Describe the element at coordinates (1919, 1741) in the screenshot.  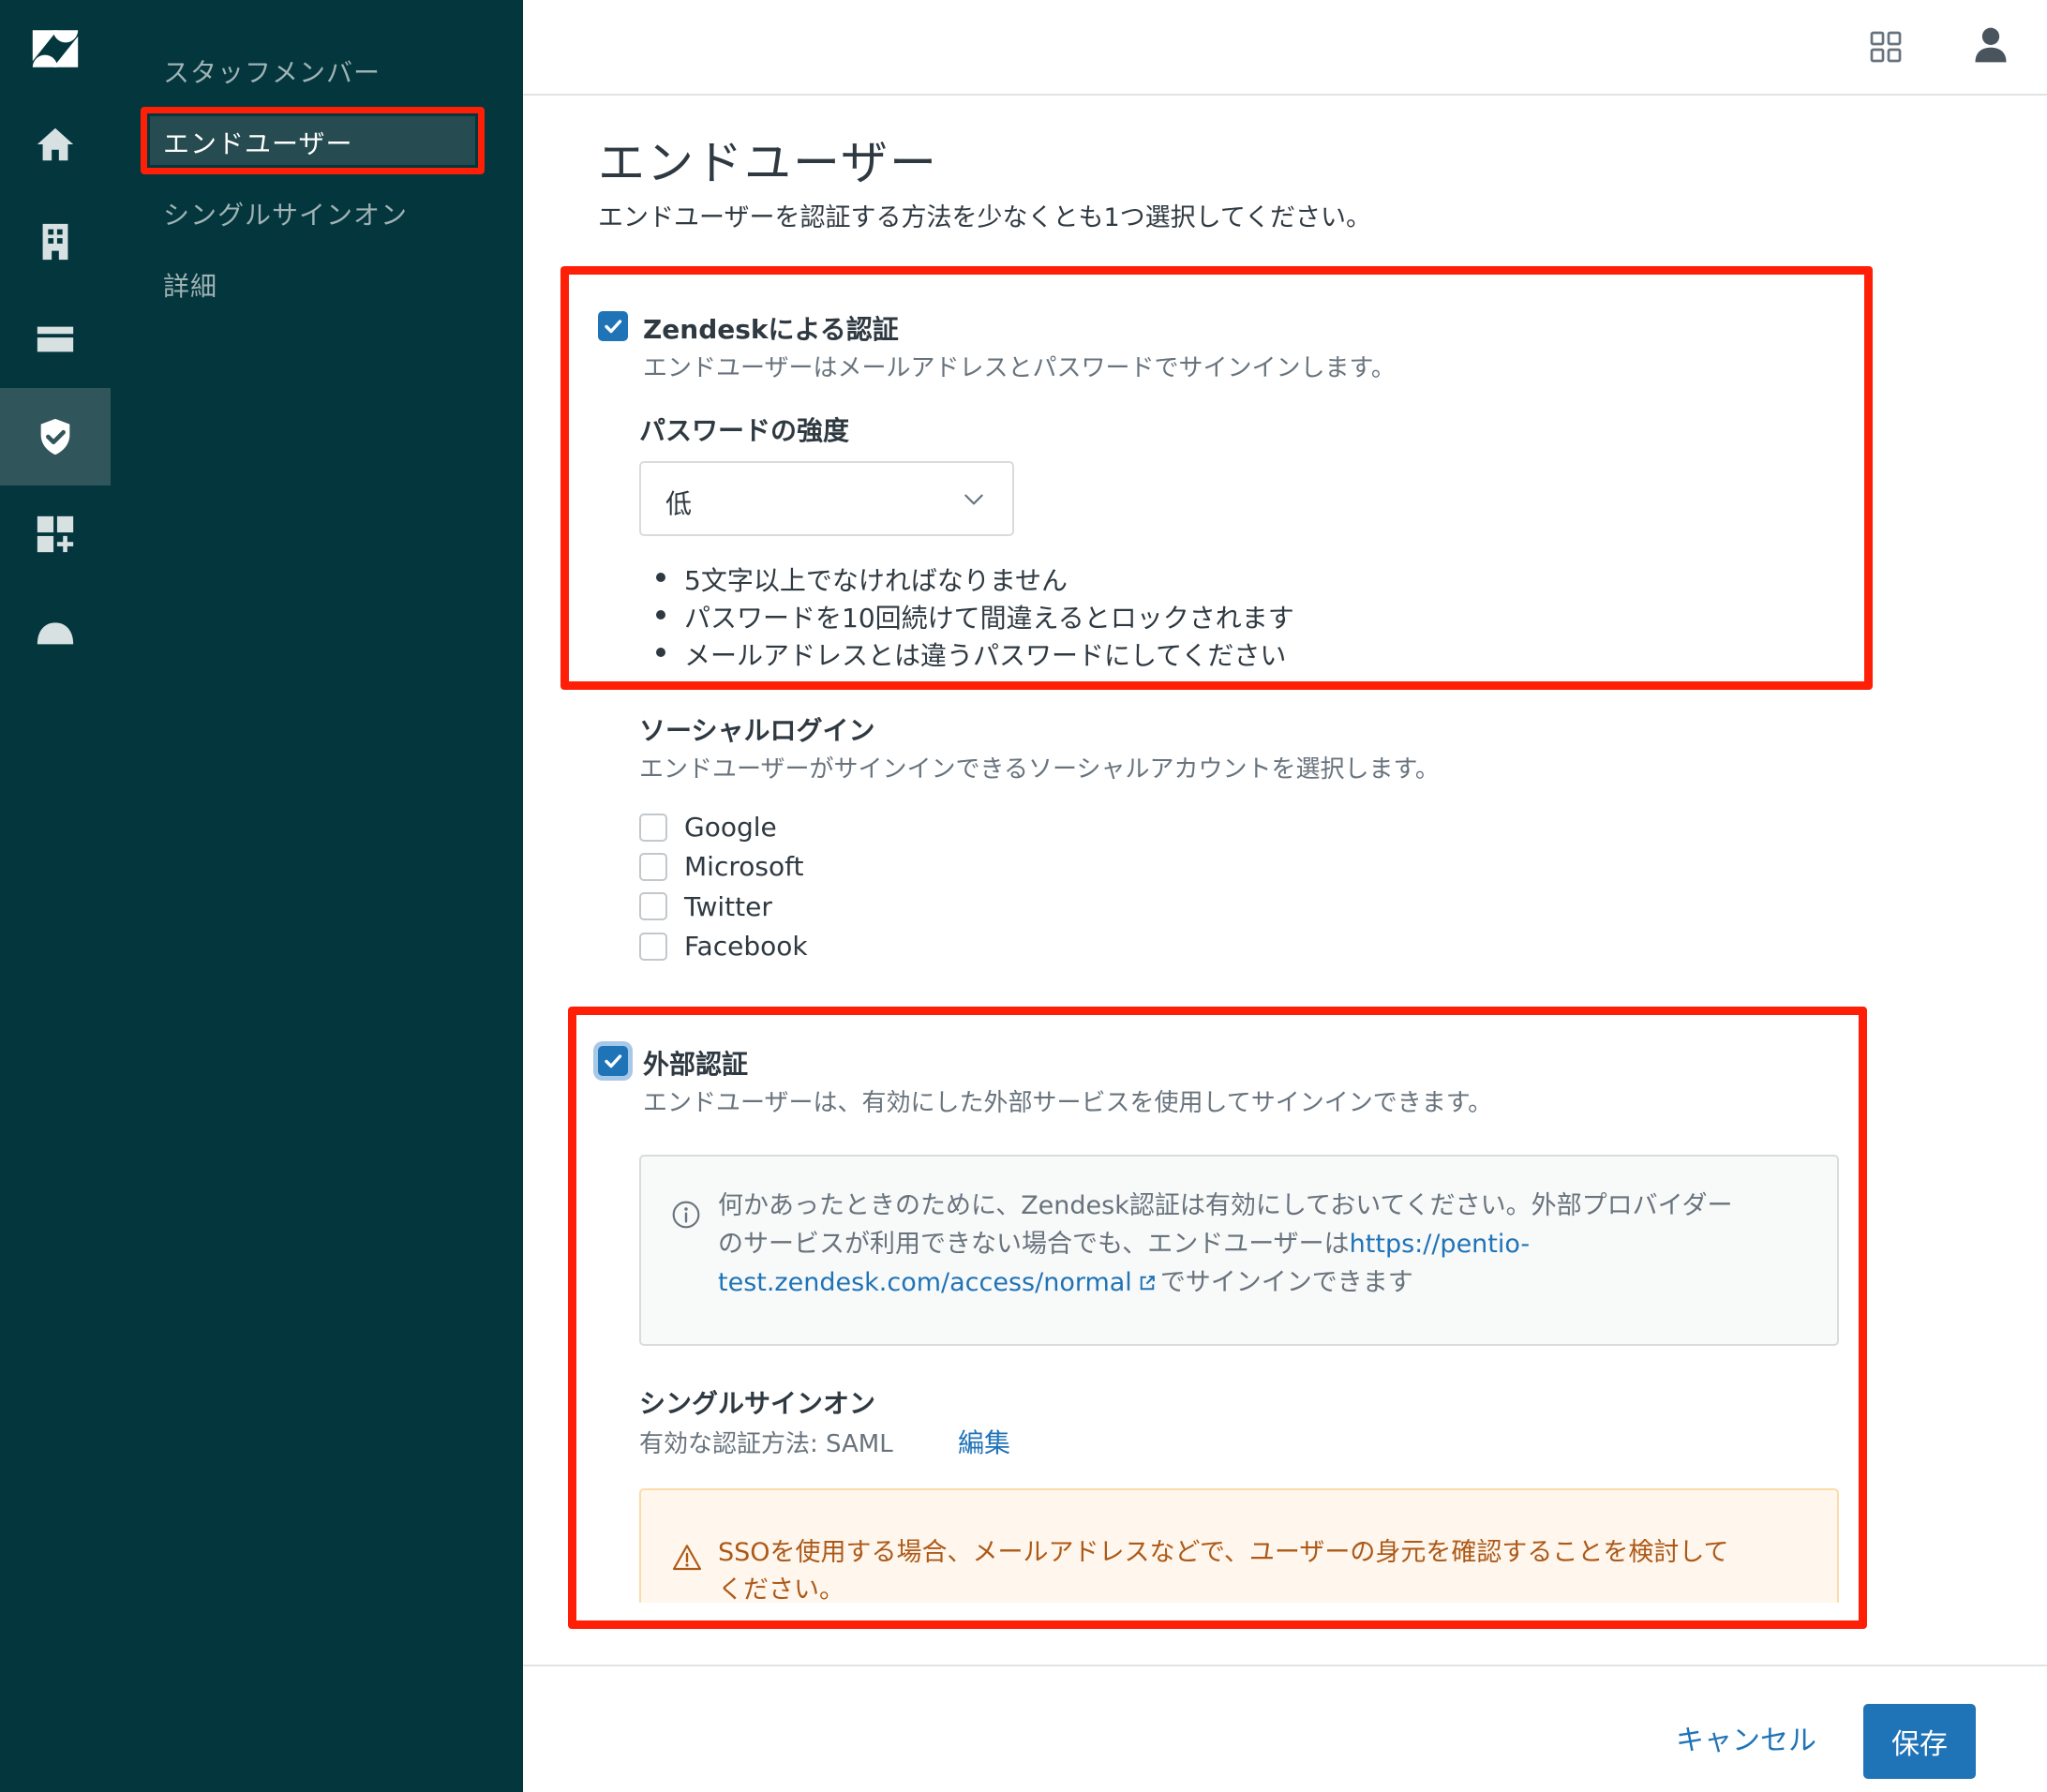
I see `save-button: 保存` at that location.